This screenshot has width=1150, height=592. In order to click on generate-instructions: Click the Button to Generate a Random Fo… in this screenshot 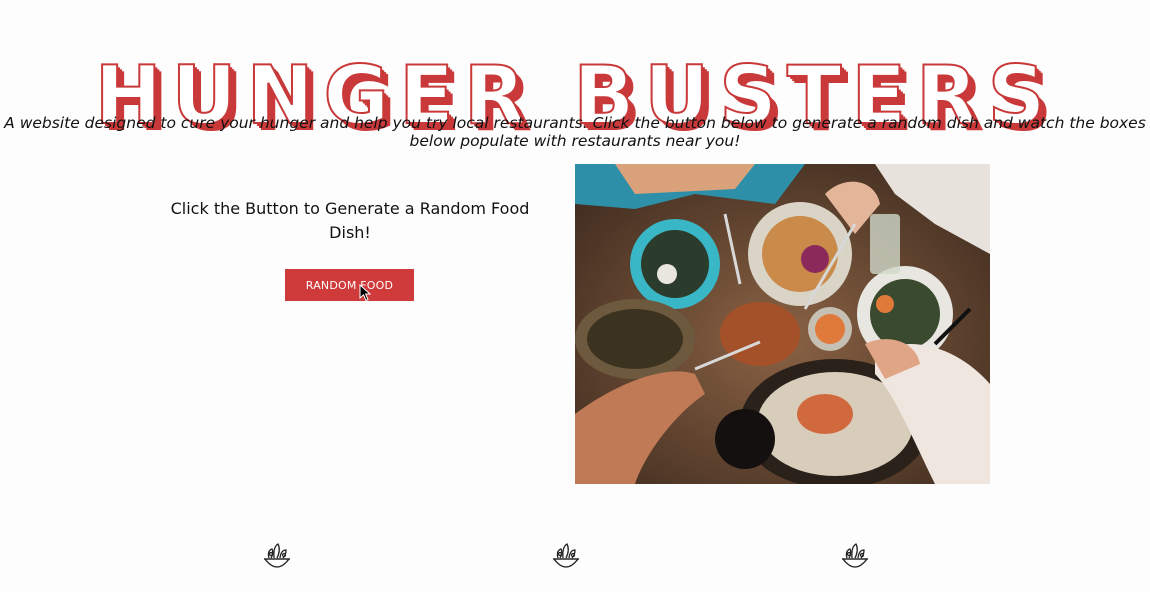, I will do `click(350, 220)`.